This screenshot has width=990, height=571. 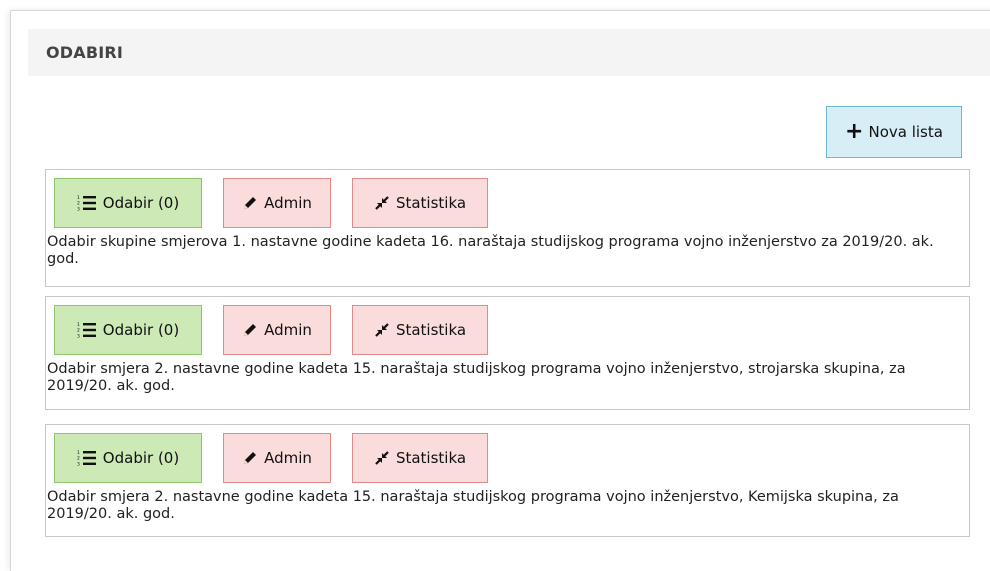 I want to click on new-list-label: Nova lista, so click(x=905, y=132).